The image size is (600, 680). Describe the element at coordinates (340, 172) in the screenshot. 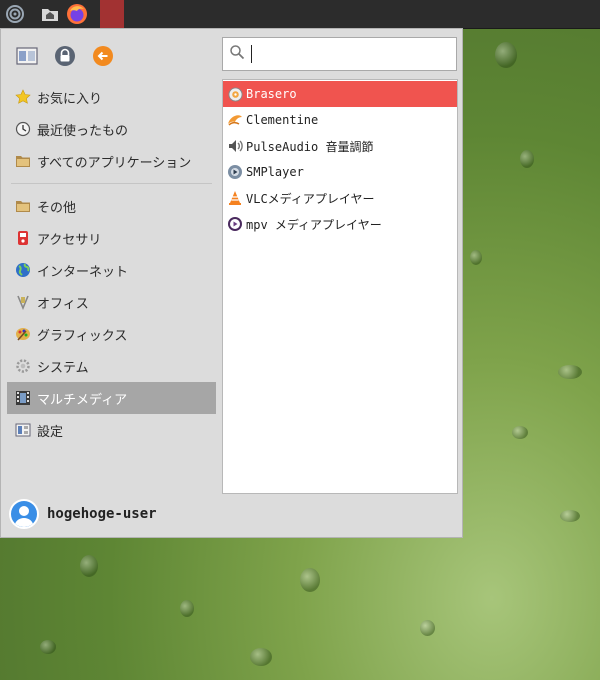

I see `app-smplayer: SMPlayer` at that location.